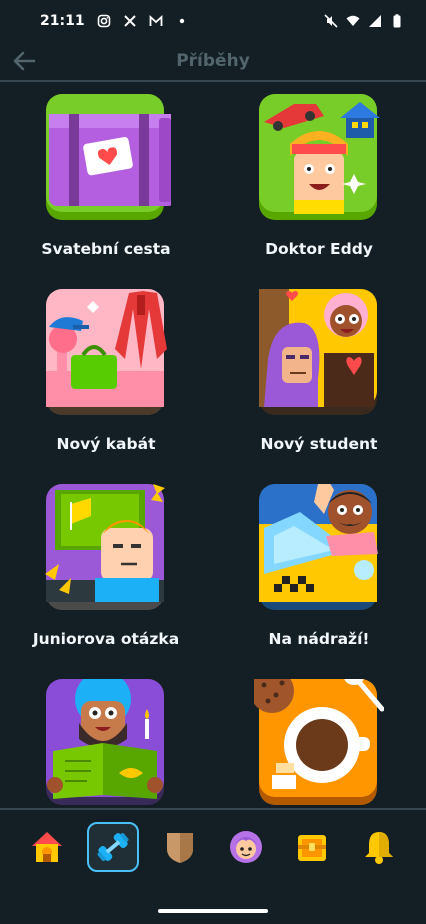  I want to click on dot-icon, so click(181, 21).